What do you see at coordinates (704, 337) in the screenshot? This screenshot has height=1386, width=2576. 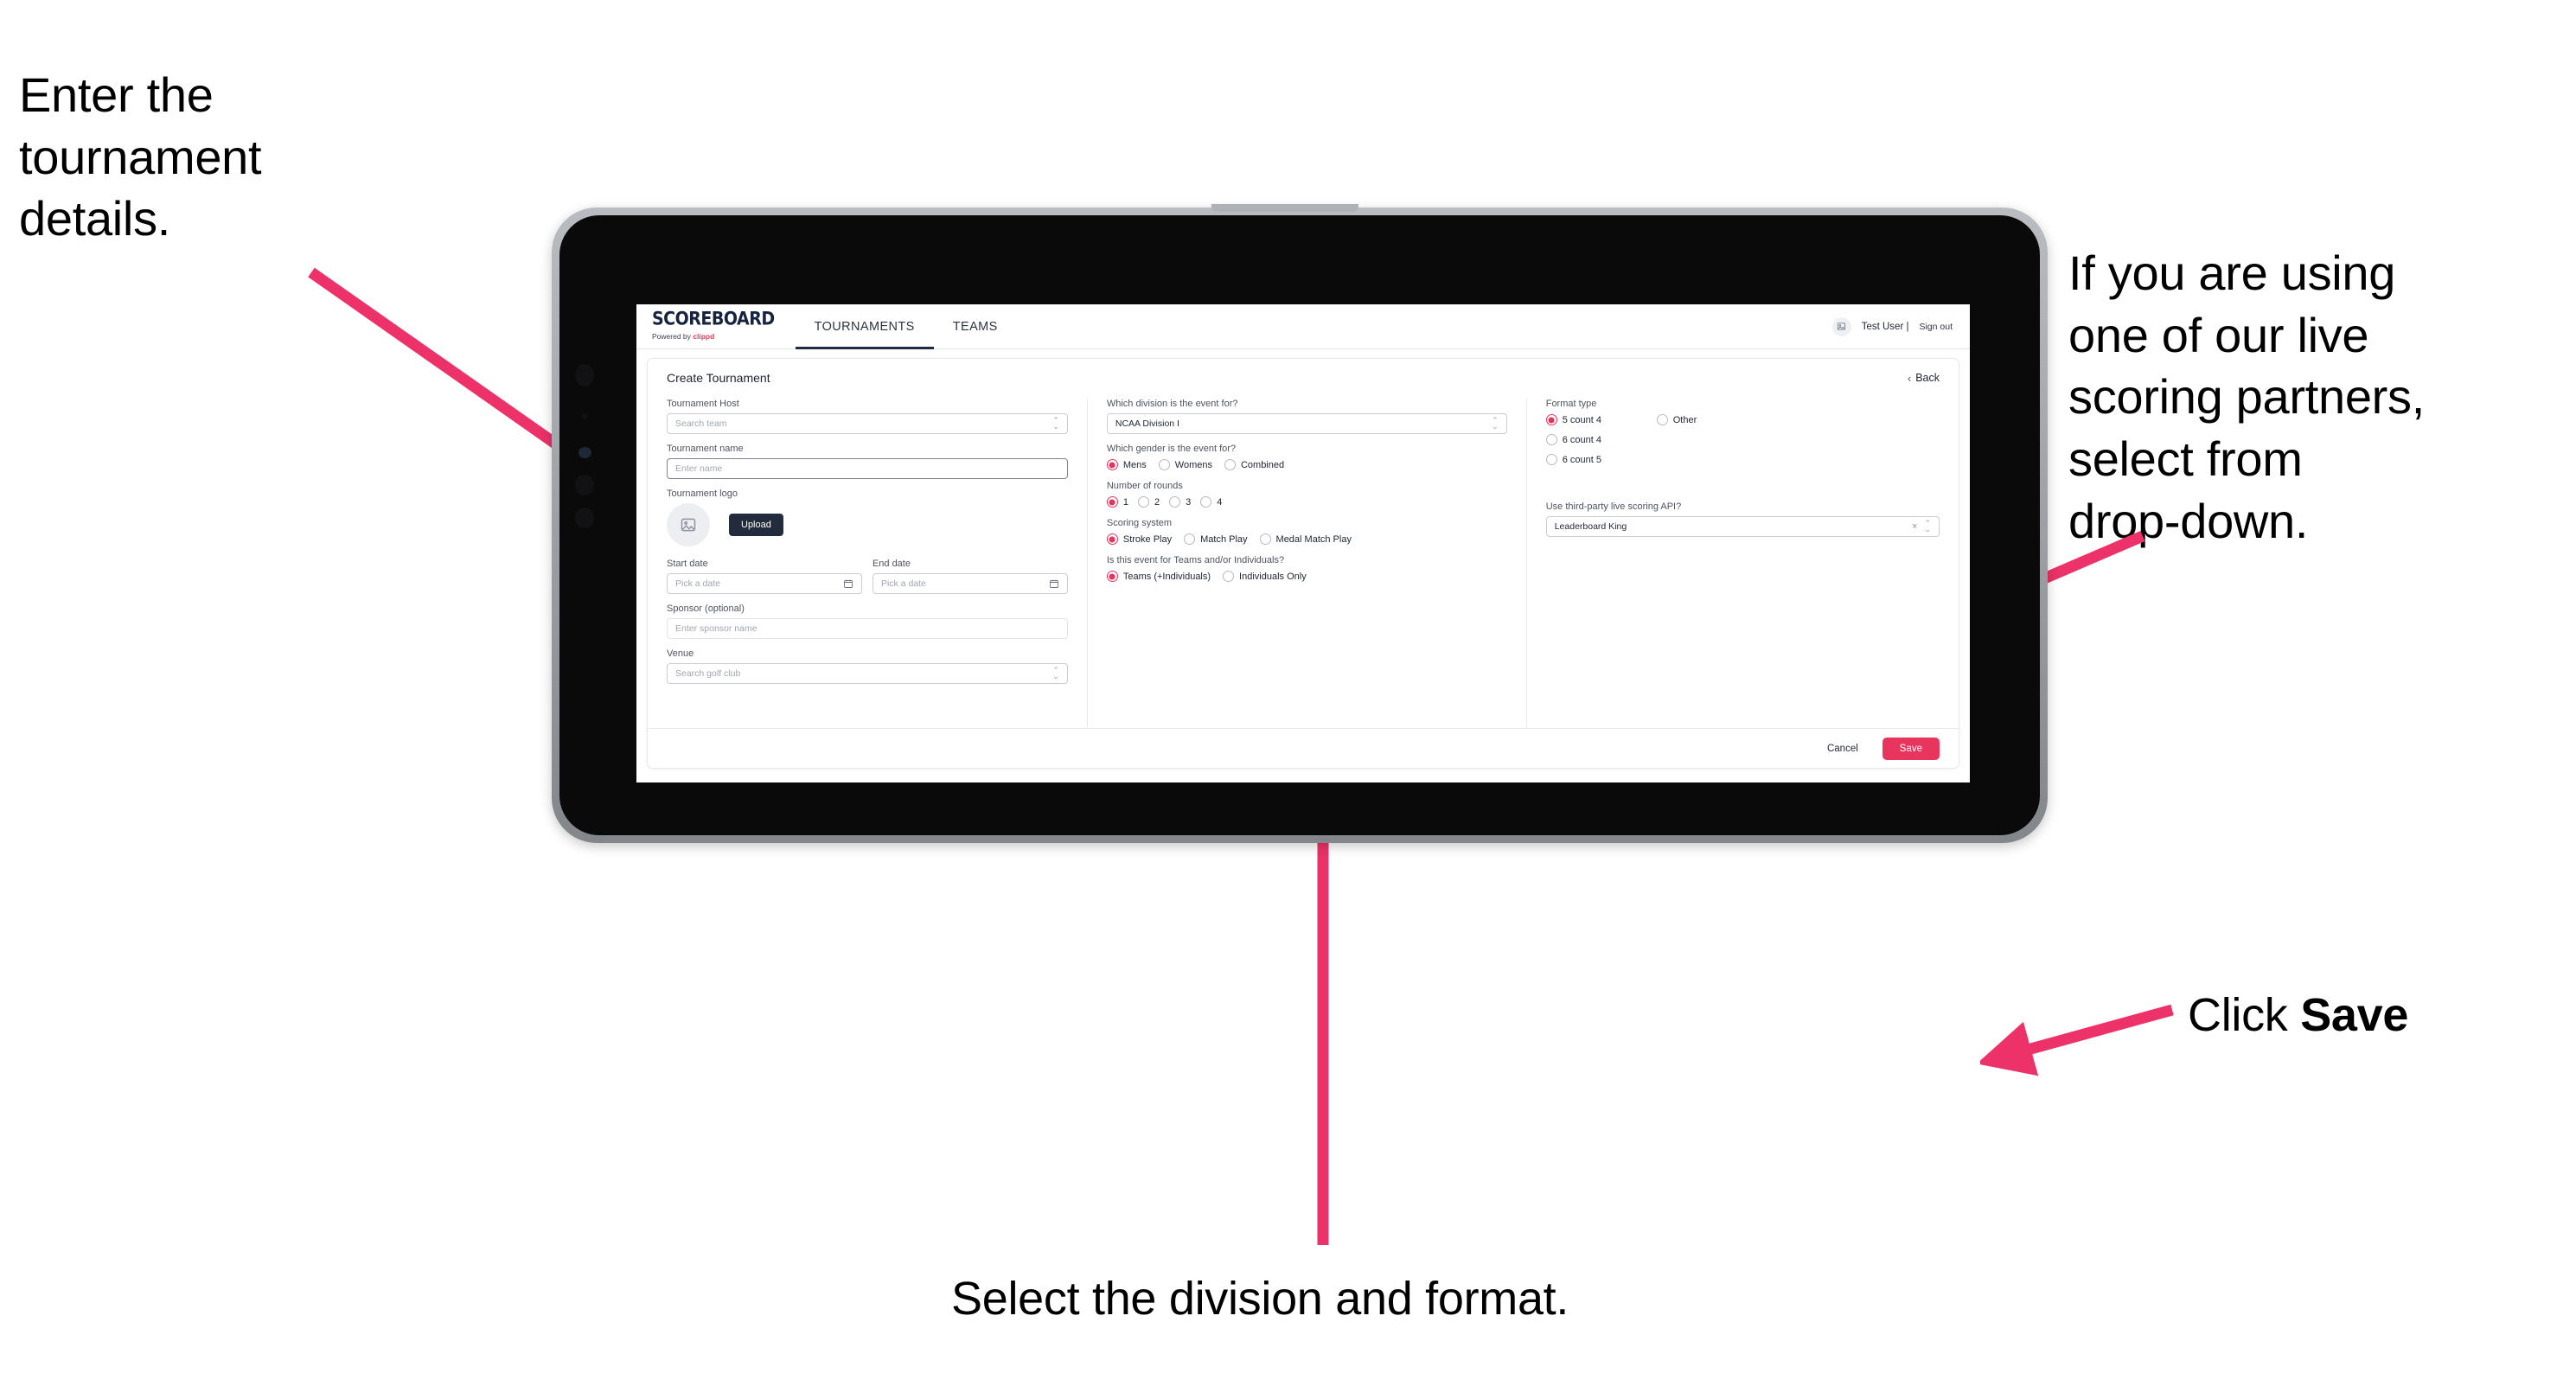 I see `brand-tagline-clippd: clippd` at bounding box center [704, 337].